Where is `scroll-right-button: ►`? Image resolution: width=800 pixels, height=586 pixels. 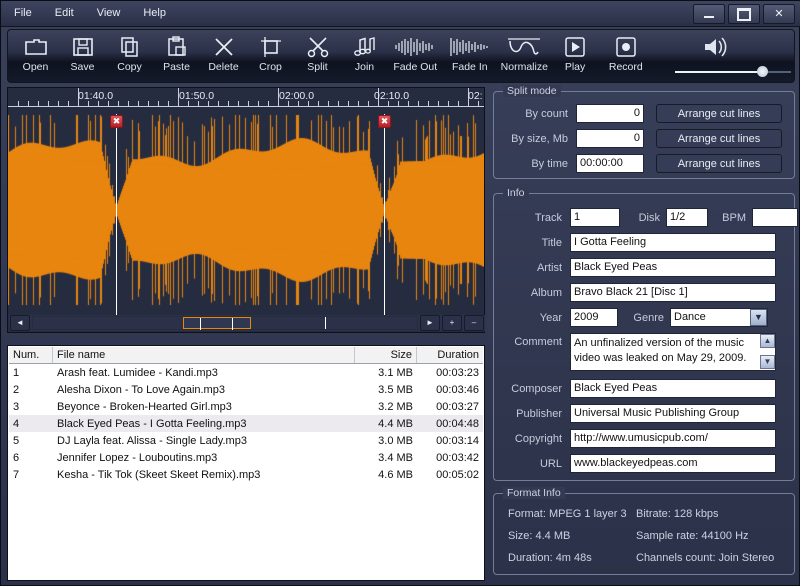 scroll-right-button: ► is located at coordinates (430, 323).